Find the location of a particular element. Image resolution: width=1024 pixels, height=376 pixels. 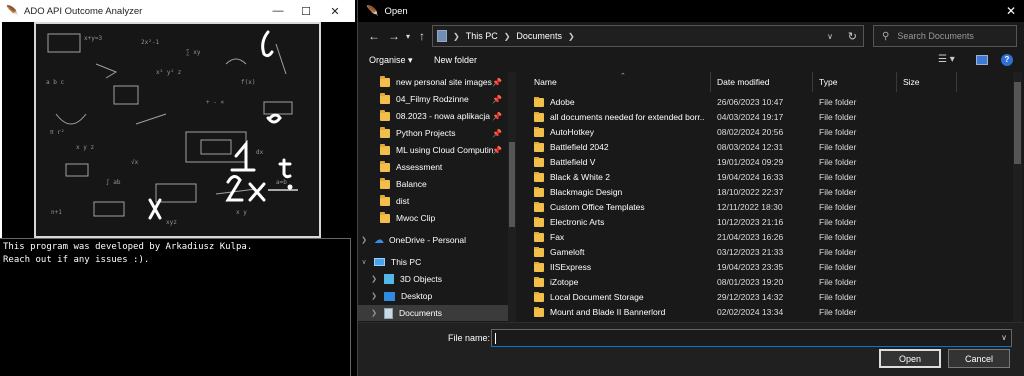

organise-button: Organise ▾ is located at coordinates (391, 60).